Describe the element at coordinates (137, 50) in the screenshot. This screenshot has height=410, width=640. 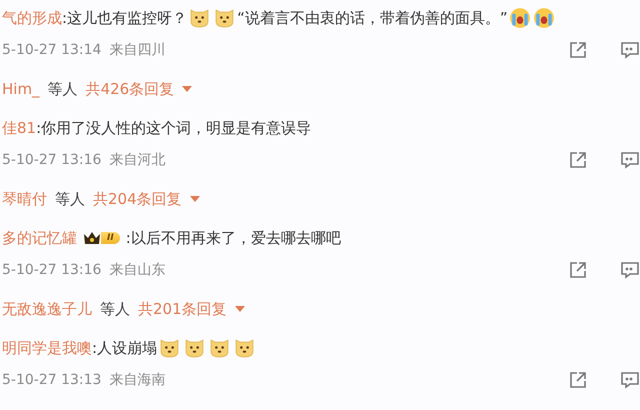
I see `comment-location: 来自四川` at that location.